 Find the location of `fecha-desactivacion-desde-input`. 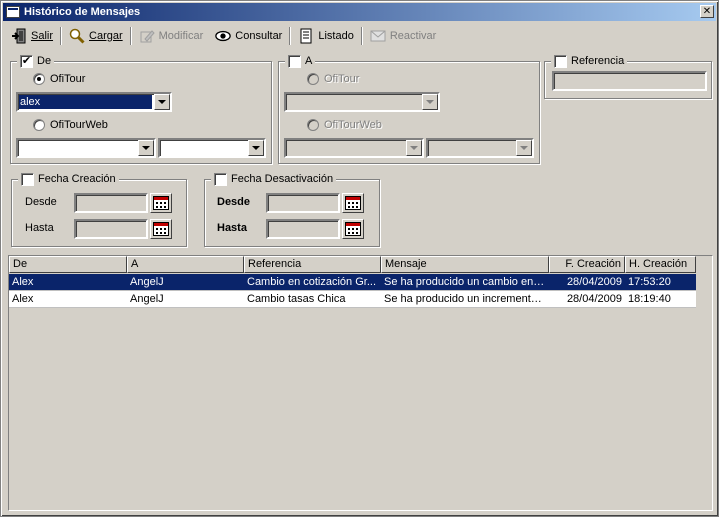

fecha-desactivacion-desde-input is located at coordinates (303, 203).